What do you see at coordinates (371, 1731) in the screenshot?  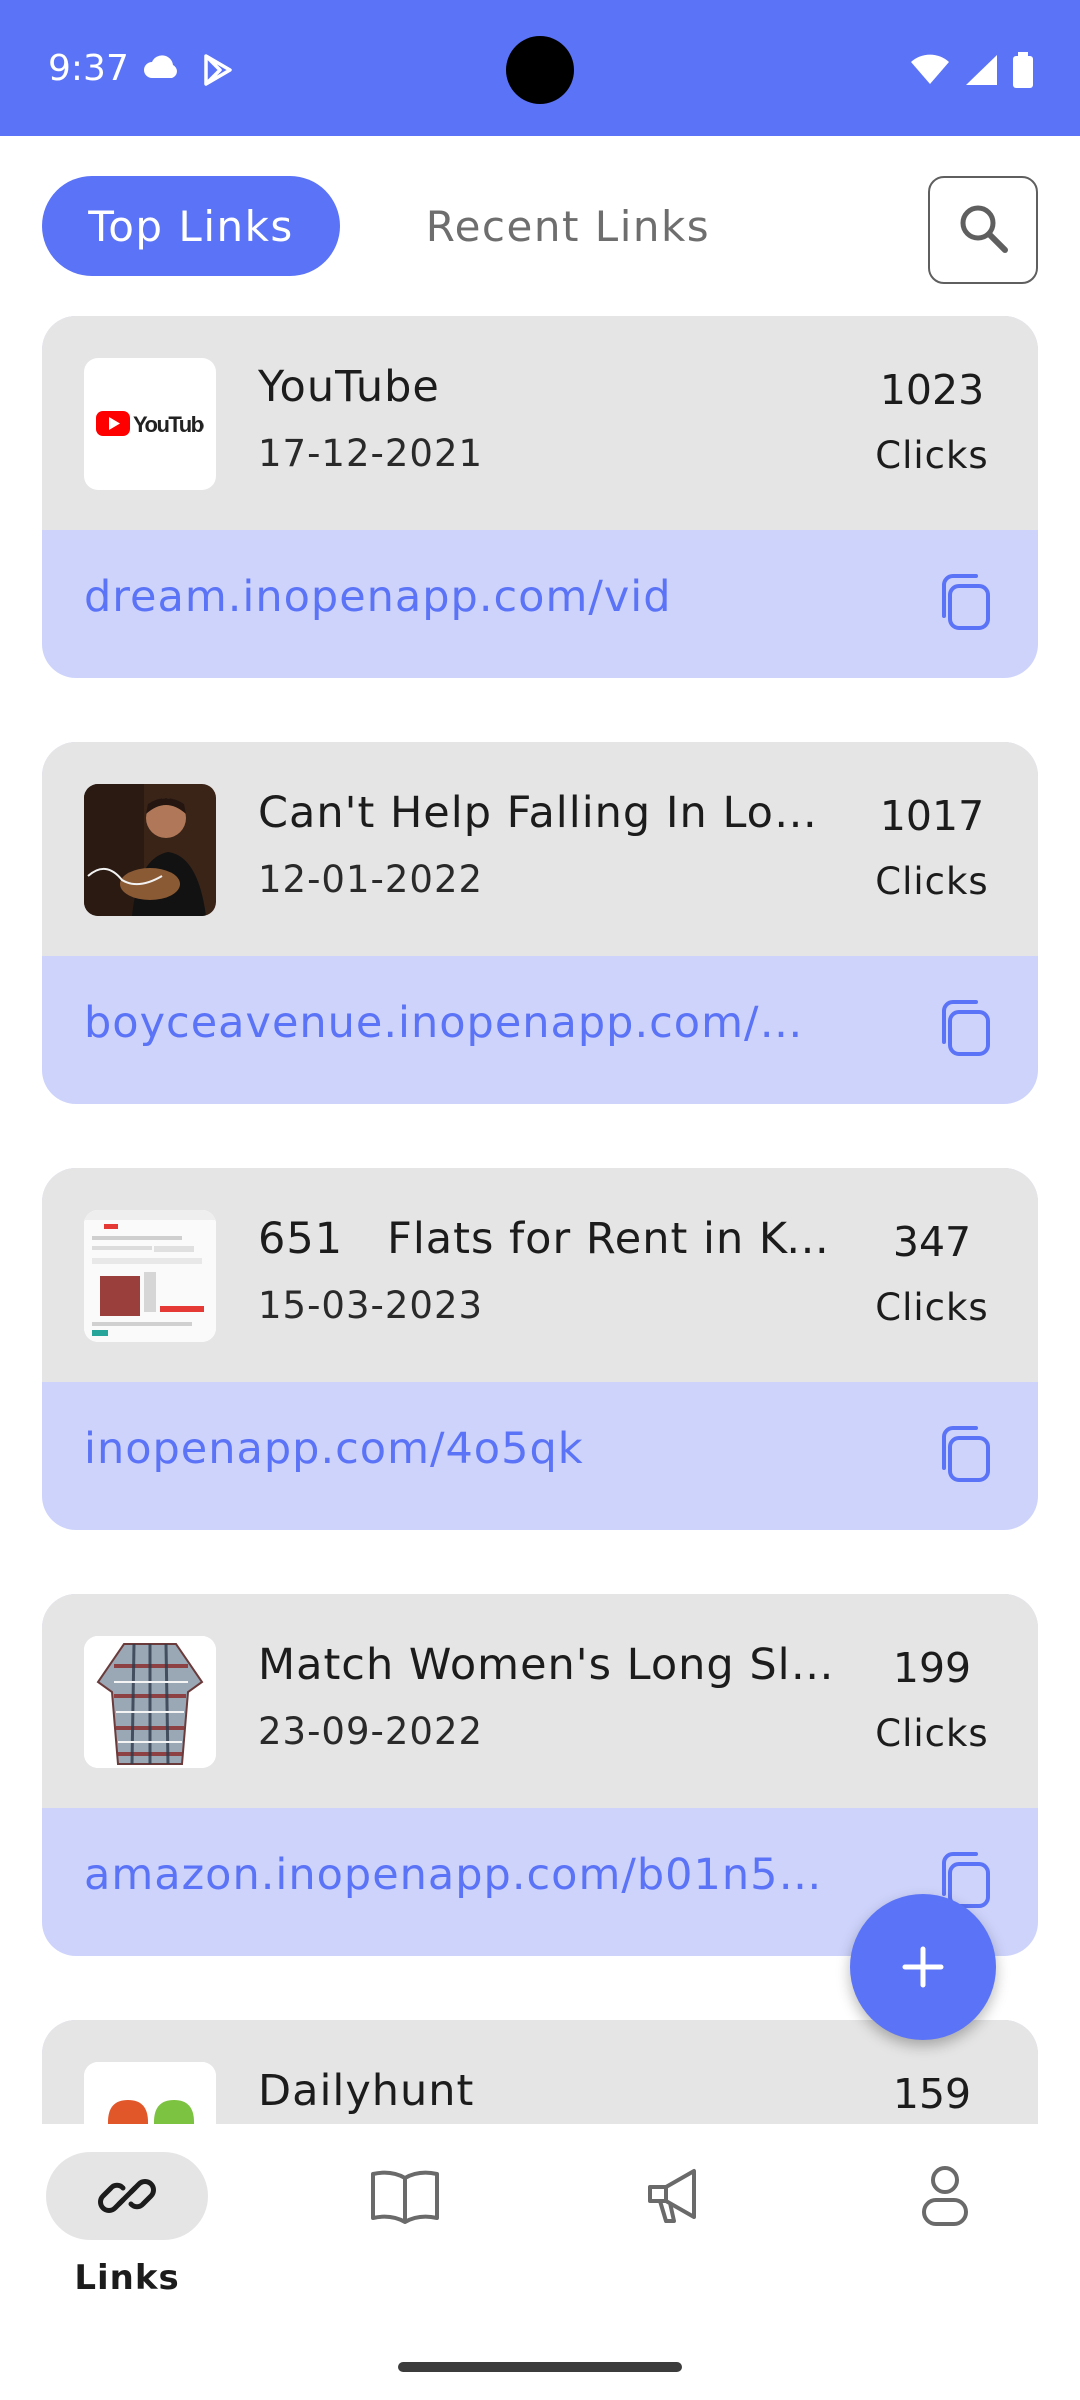 I see `link-date: 23-09-2022` at bounding box center [371, 1731].